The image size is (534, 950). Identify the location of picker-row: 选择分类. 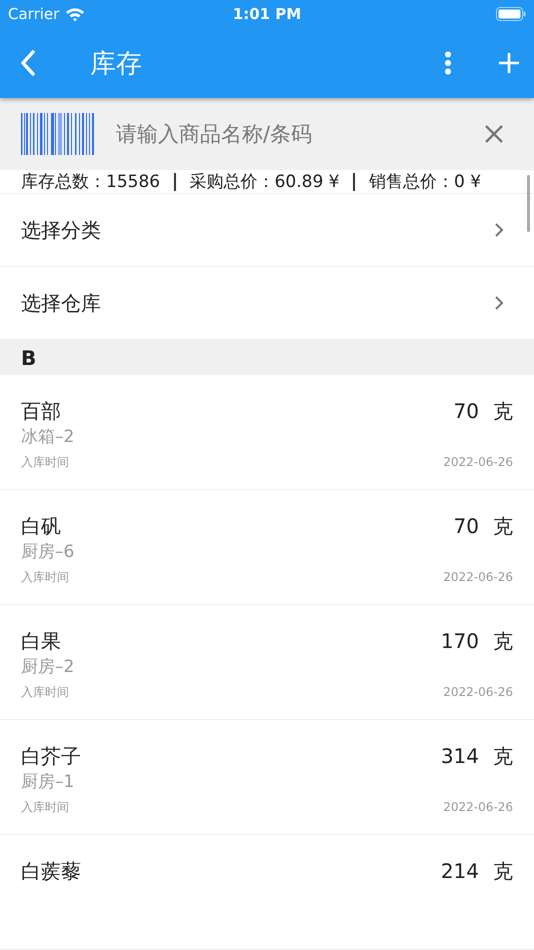
(267, 230).